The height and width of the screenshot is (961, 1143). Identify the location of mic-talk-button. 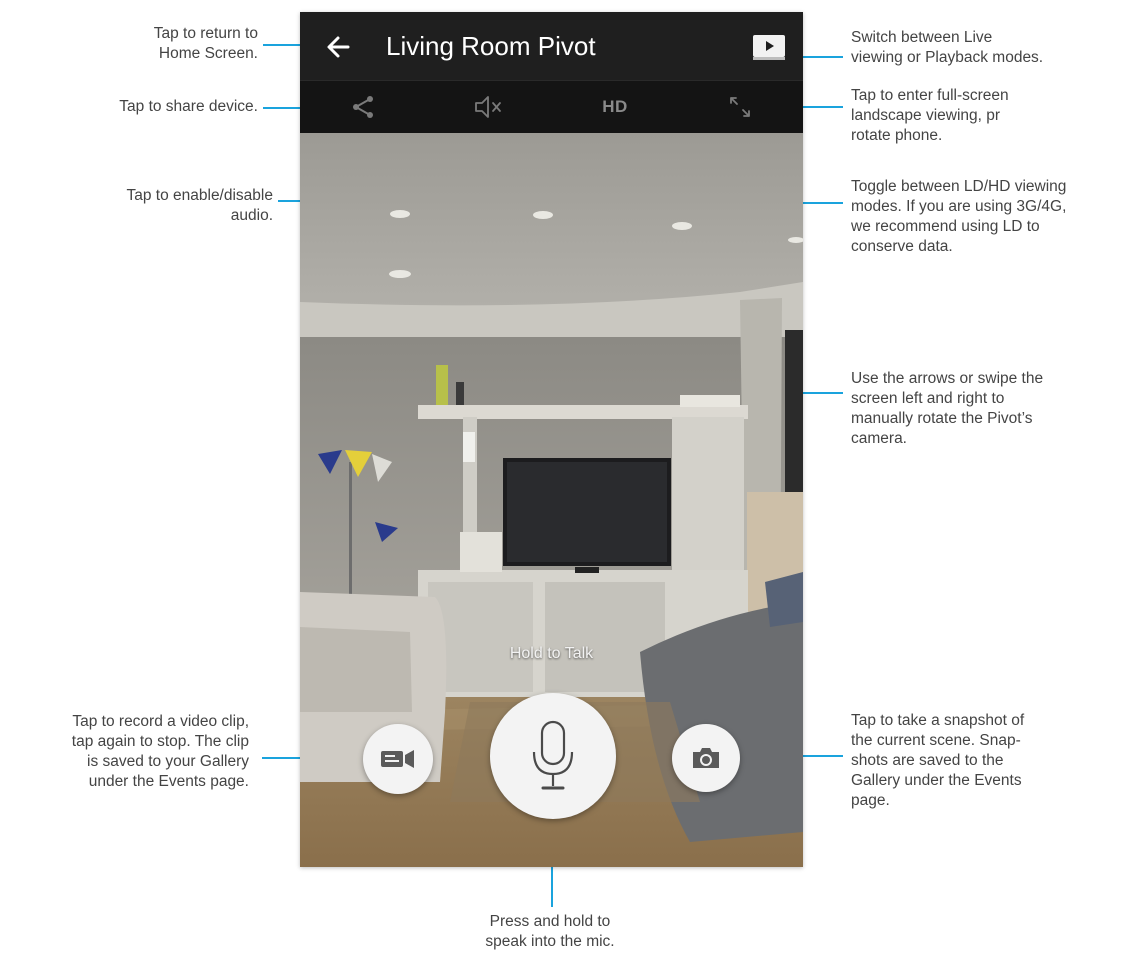
(553, 756).